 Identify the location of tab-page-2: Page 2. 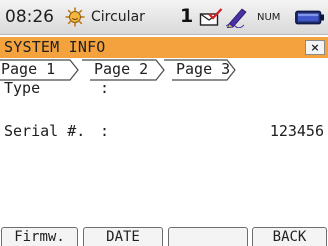
(121, 69).